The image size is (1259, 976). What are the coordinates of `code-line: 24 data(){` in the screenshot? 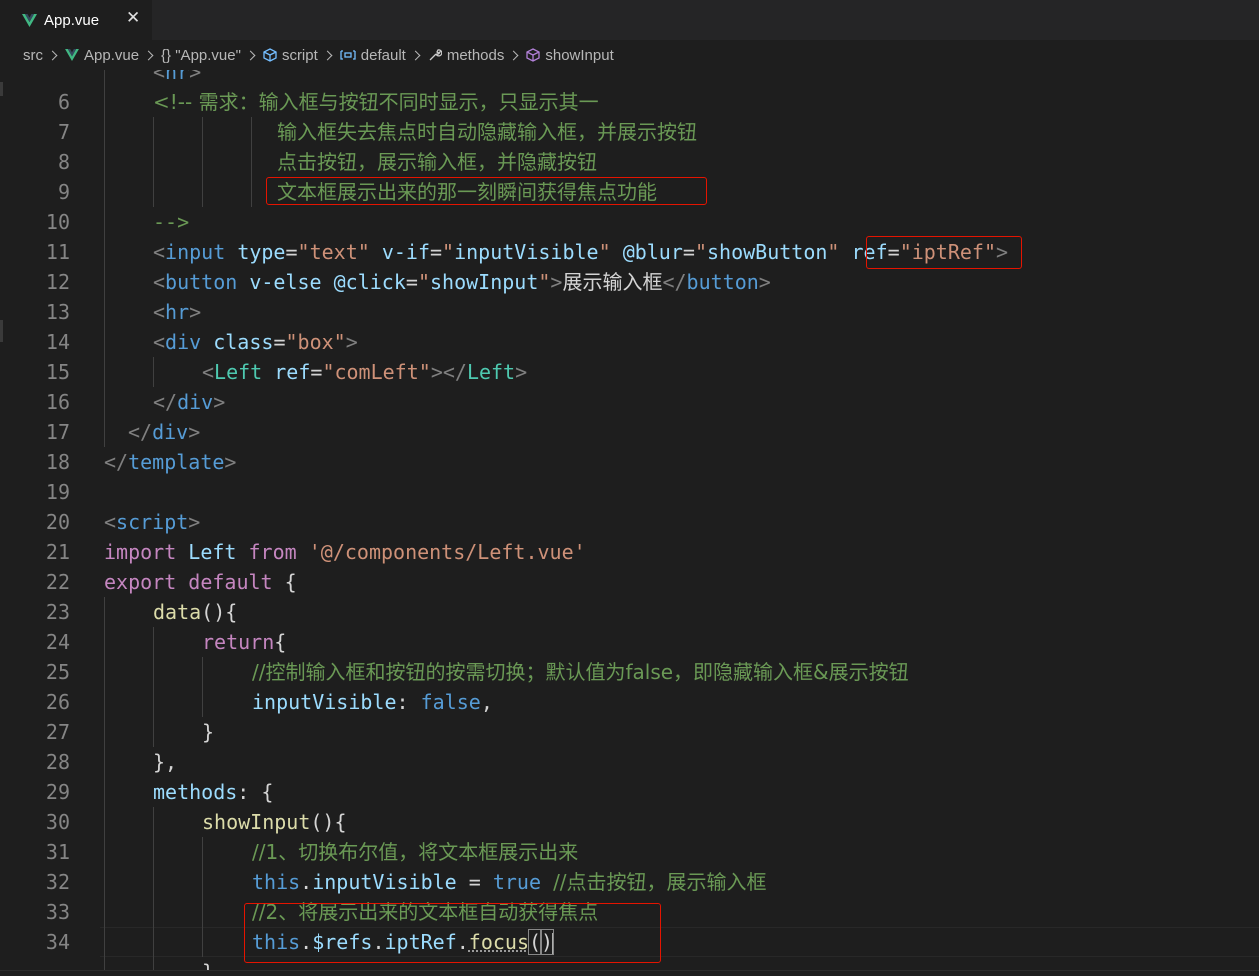 It's located at (629, 625).